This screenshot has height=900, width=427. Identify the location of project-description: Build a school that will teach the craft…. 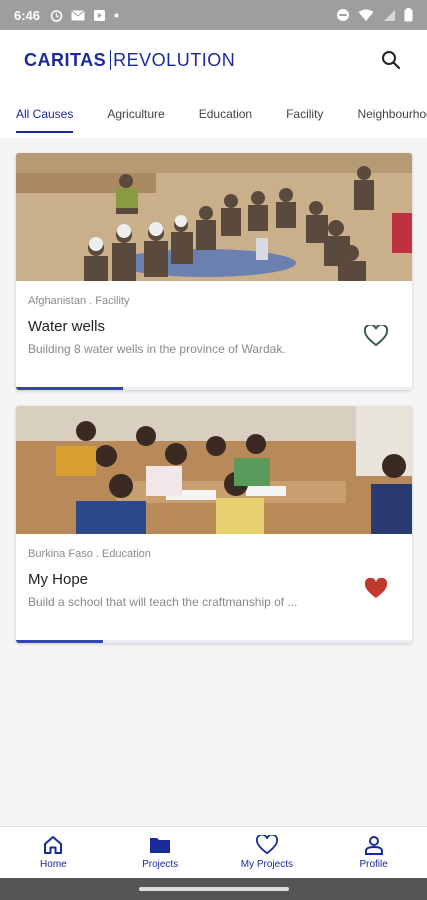
(163, 602).